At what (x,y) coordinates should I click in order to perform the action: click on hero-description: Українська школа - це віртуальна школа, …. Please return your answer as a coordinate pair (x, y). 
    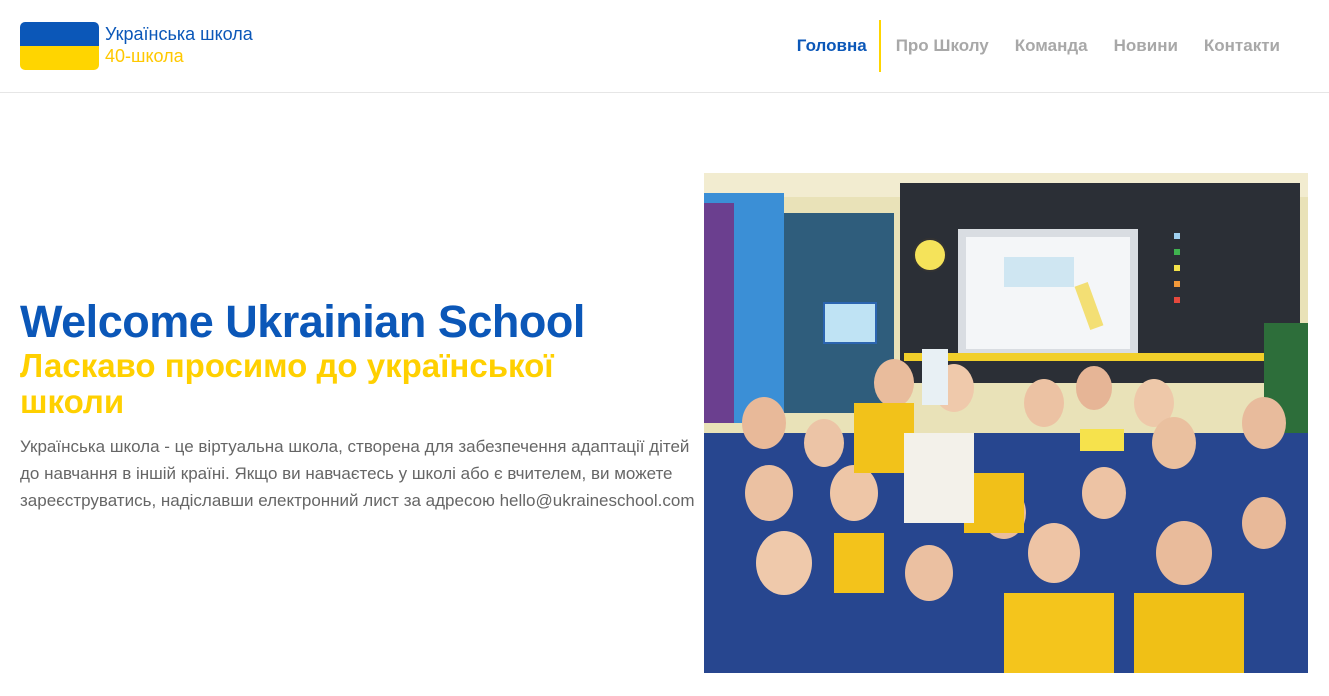
    Looking at the image, I should click on (357, 473).